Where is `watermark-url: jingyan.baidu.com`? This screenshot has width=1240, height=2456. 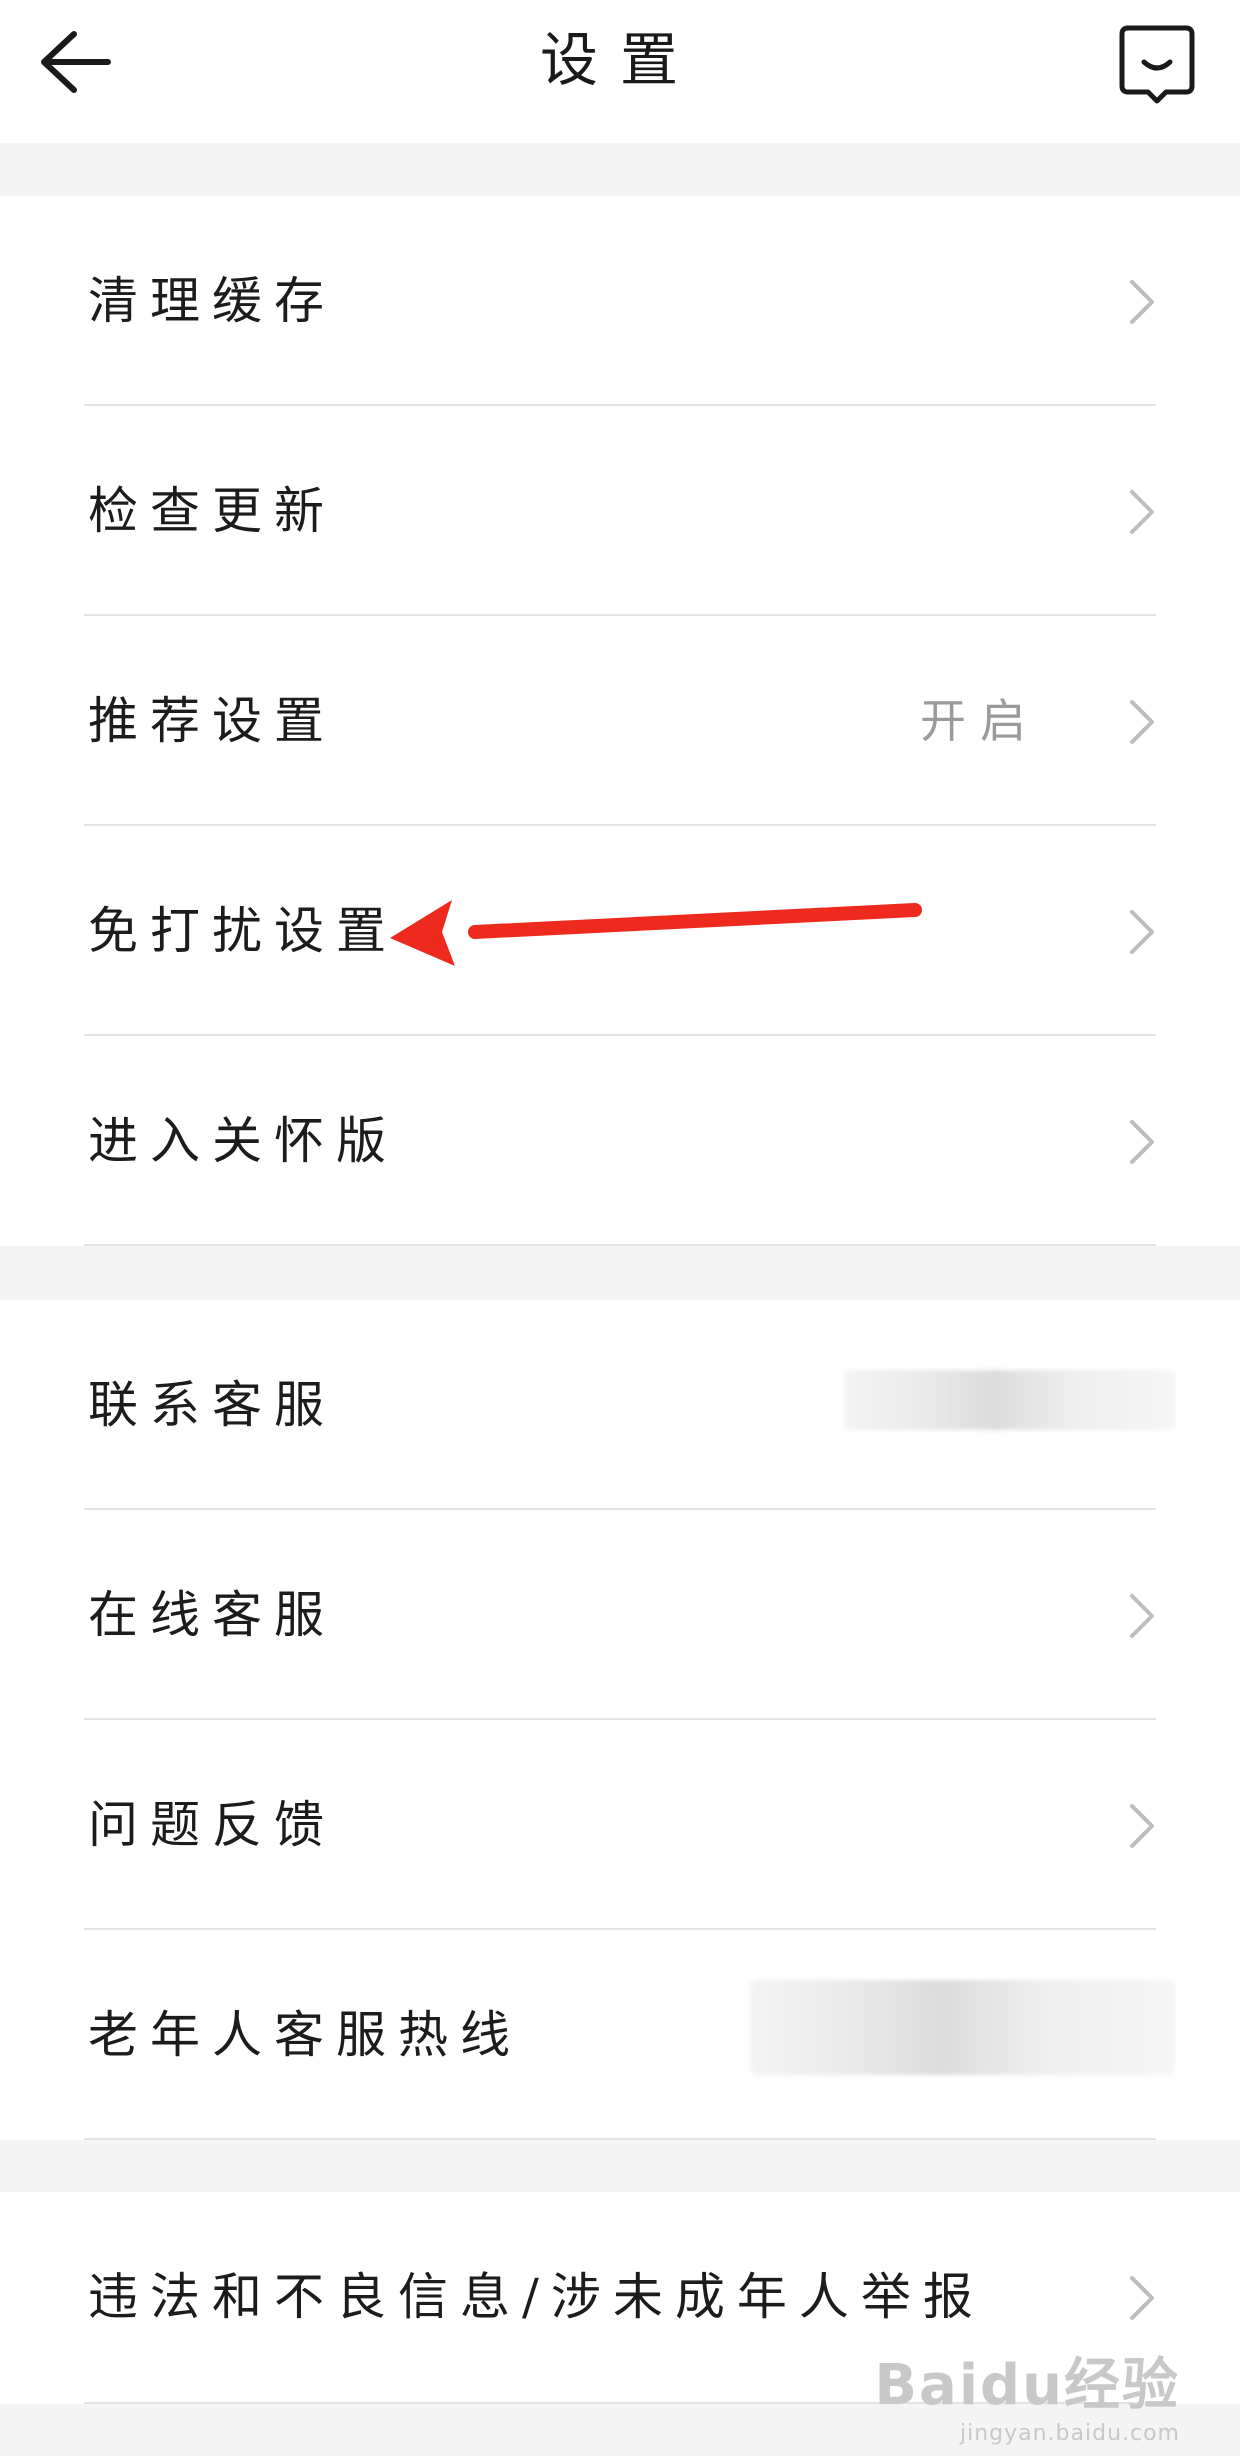
watermark-url: jingyan.baidu.com is located at coordinates (1069, 2433).